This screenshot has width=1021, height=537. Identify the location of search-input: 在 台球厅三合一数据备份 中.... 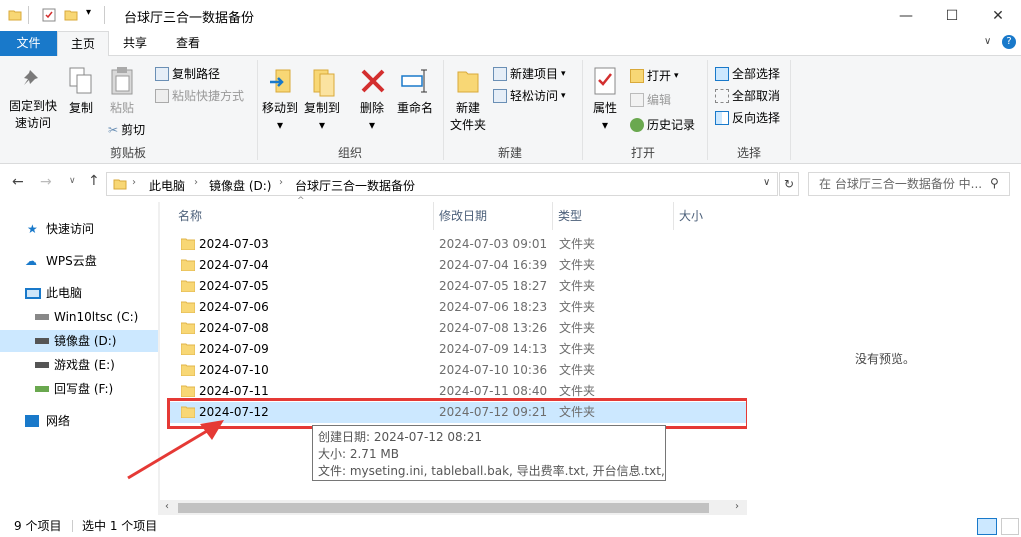
(909, 184).